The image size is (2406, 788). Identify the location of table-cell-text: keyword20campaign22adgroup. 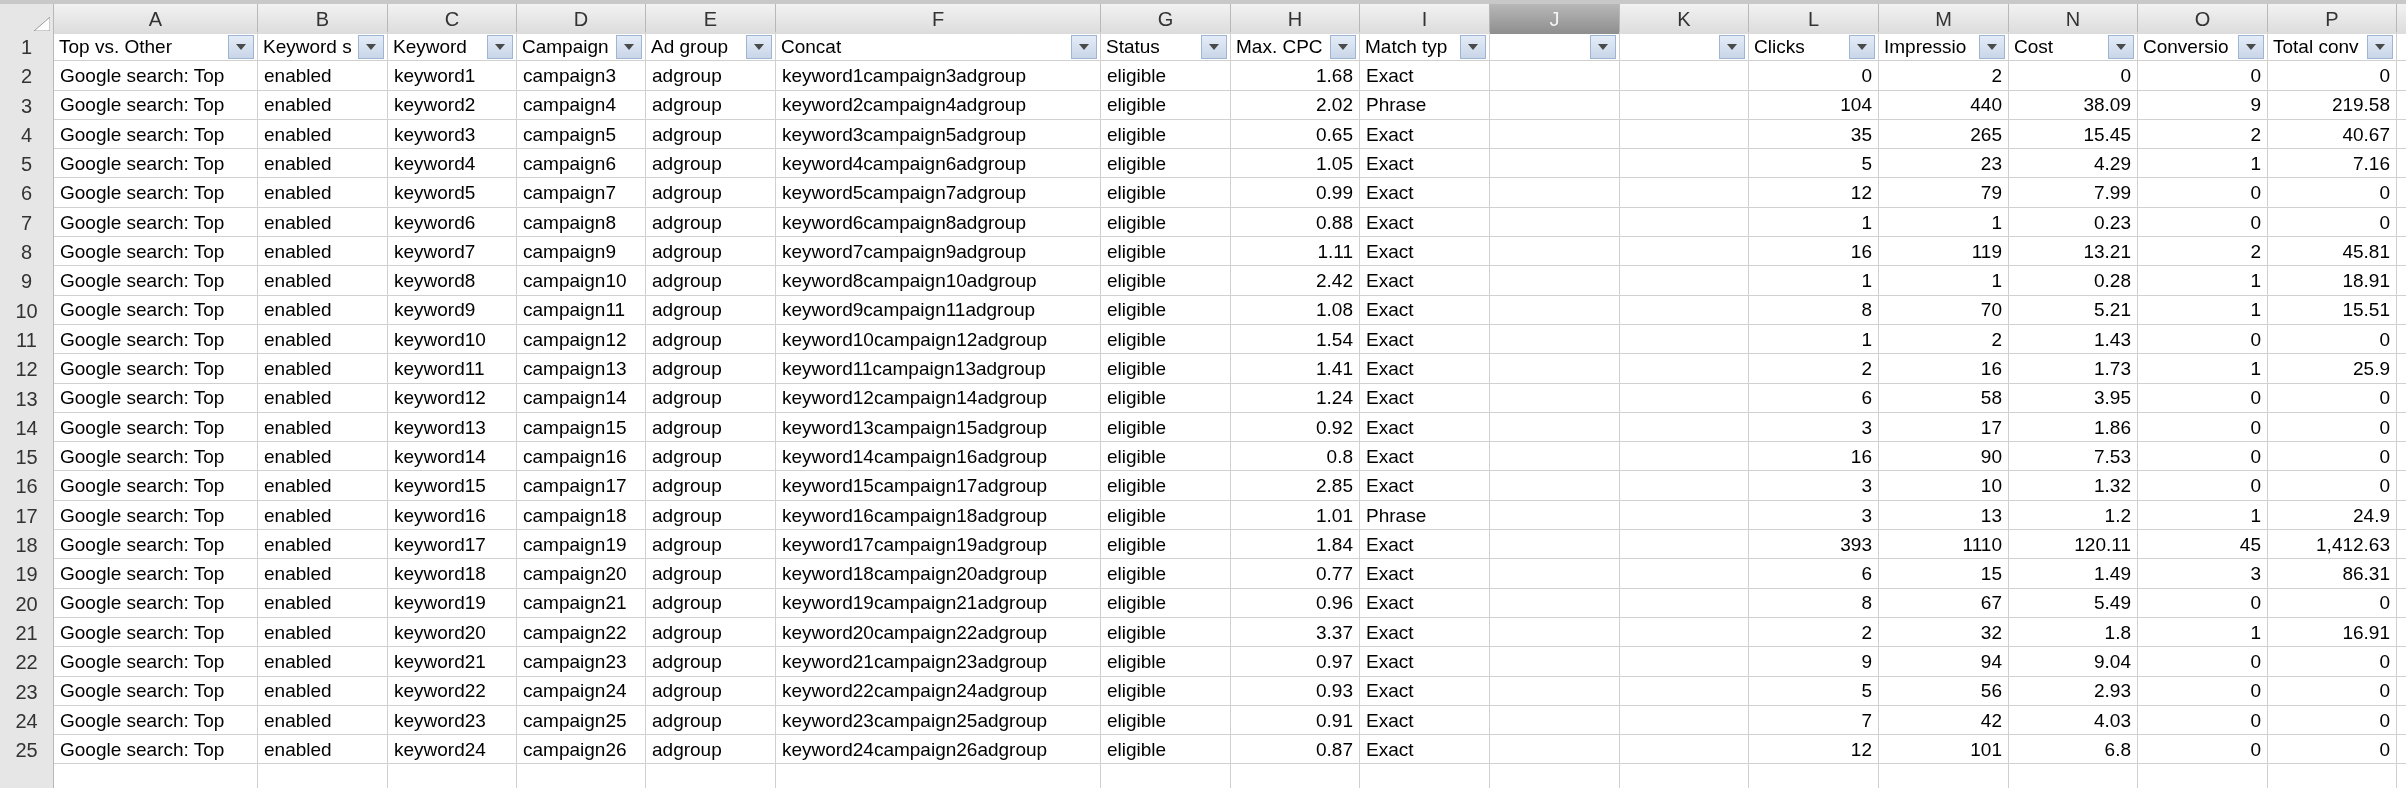
(915, 632).